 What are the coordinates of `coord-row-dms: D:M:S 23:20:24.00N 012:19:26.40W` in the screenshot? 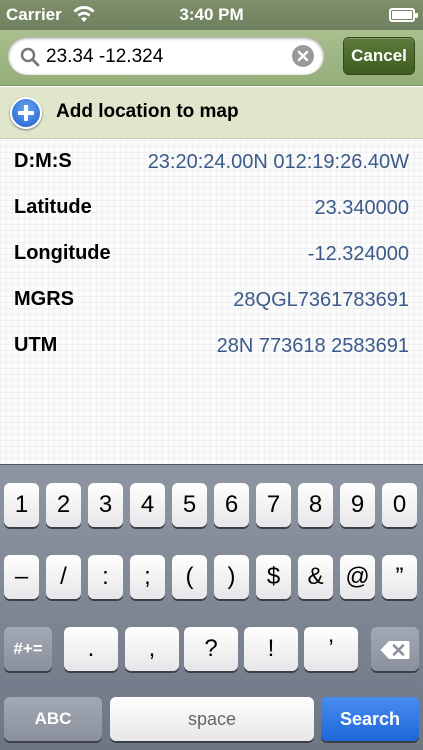 It's located at (211, 163).